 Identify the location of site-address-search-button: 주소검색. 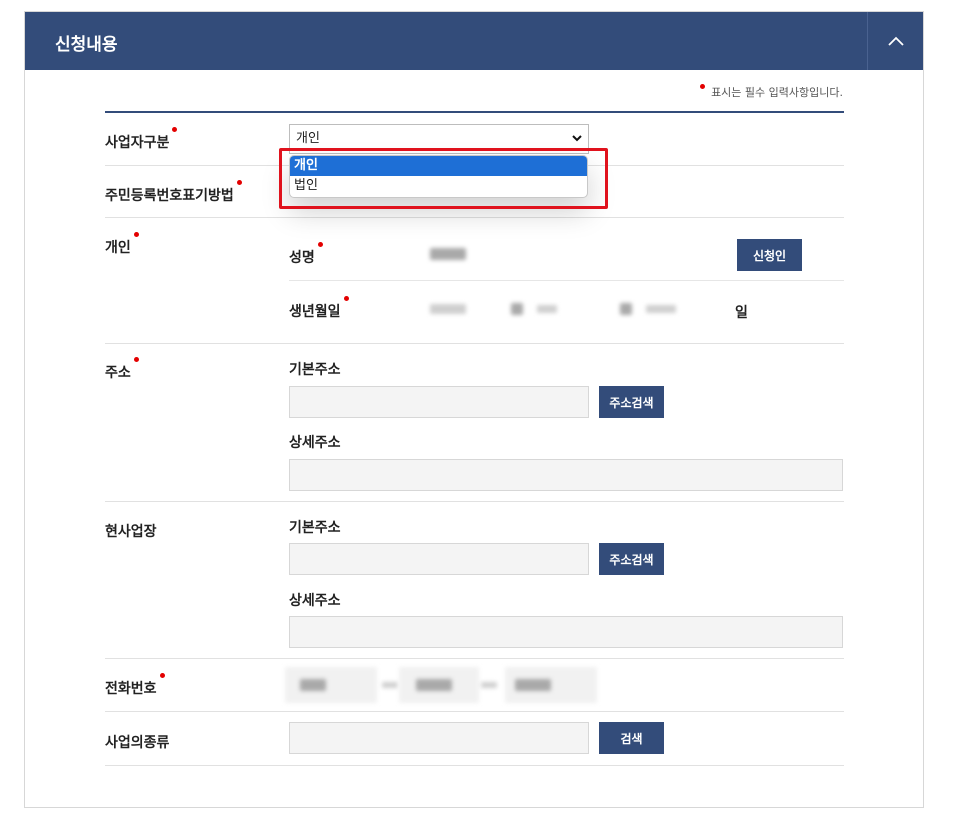
(631, 559).